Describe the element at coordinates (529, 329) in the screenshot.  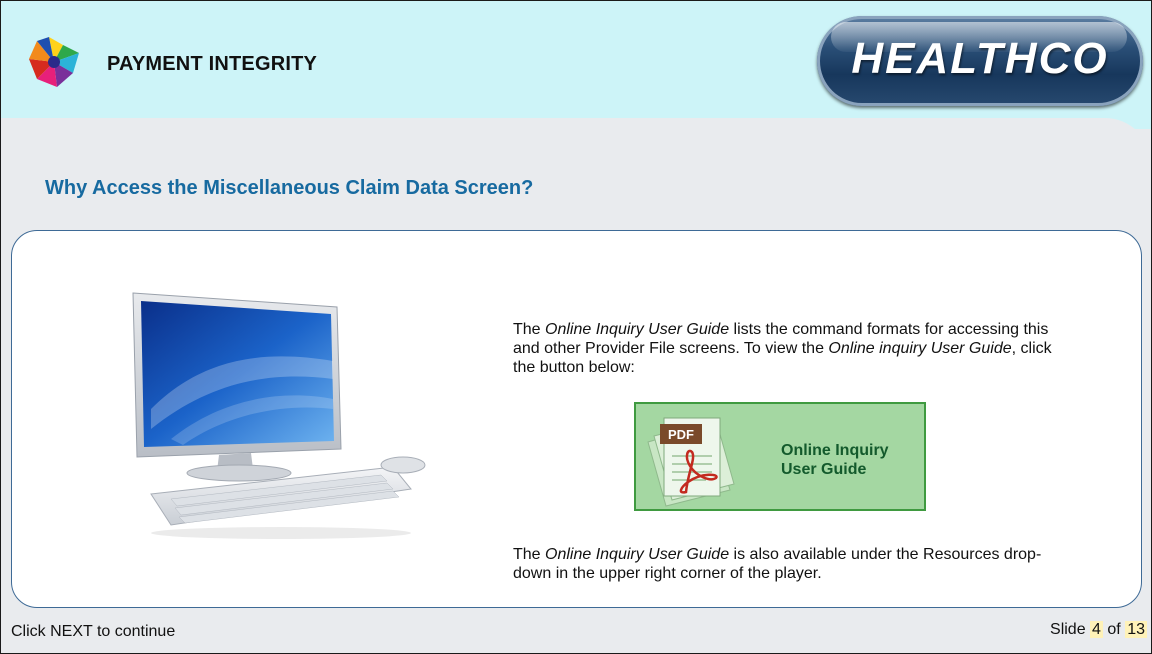
I see `intro-text-1: The` at that location.